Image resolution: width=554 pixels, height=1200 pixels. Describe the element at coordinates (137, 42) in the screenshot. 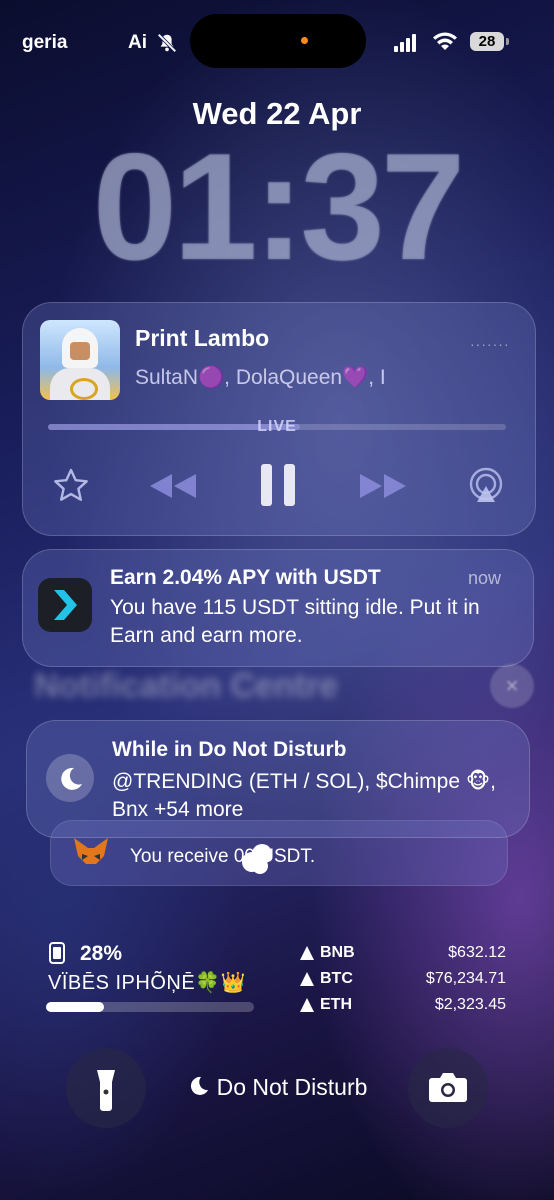

I see `ai-label: Ai` at that location.